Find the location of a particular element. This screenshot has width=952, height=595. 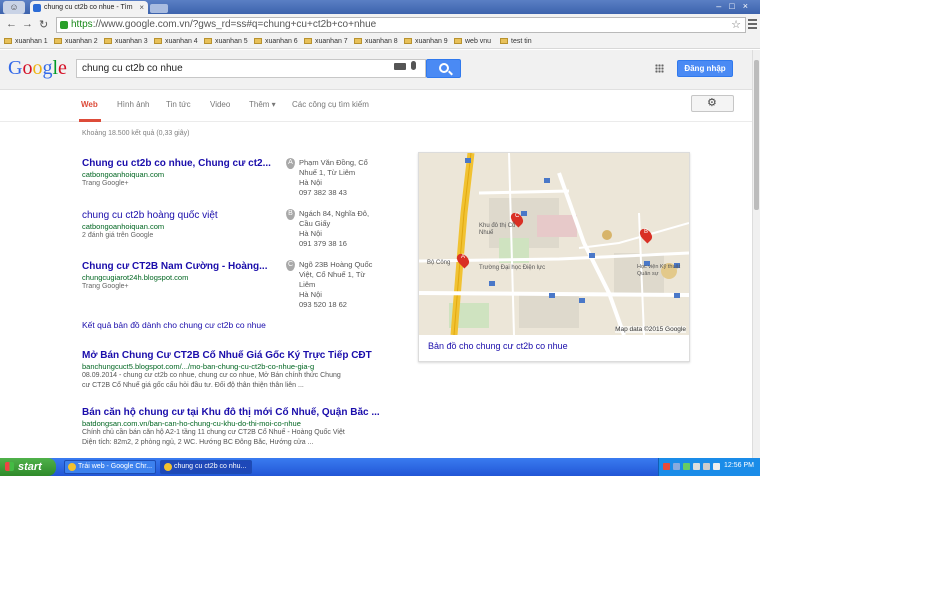

settings-button: ⚙ is located at coordinates (712, 103).